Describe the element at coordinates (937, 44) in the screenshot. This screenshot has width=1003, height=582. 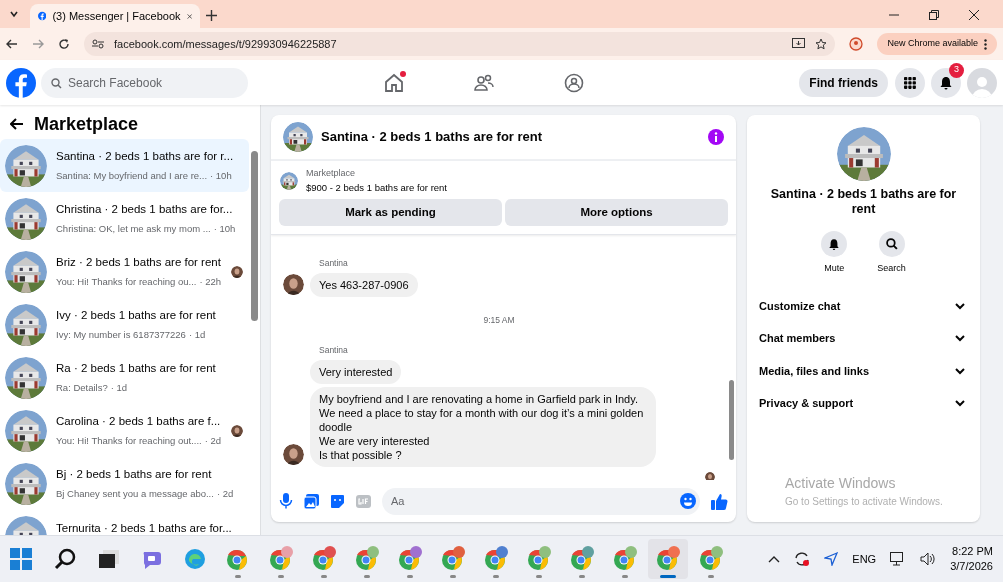
I see `update-button: New Chrome available` at that location.